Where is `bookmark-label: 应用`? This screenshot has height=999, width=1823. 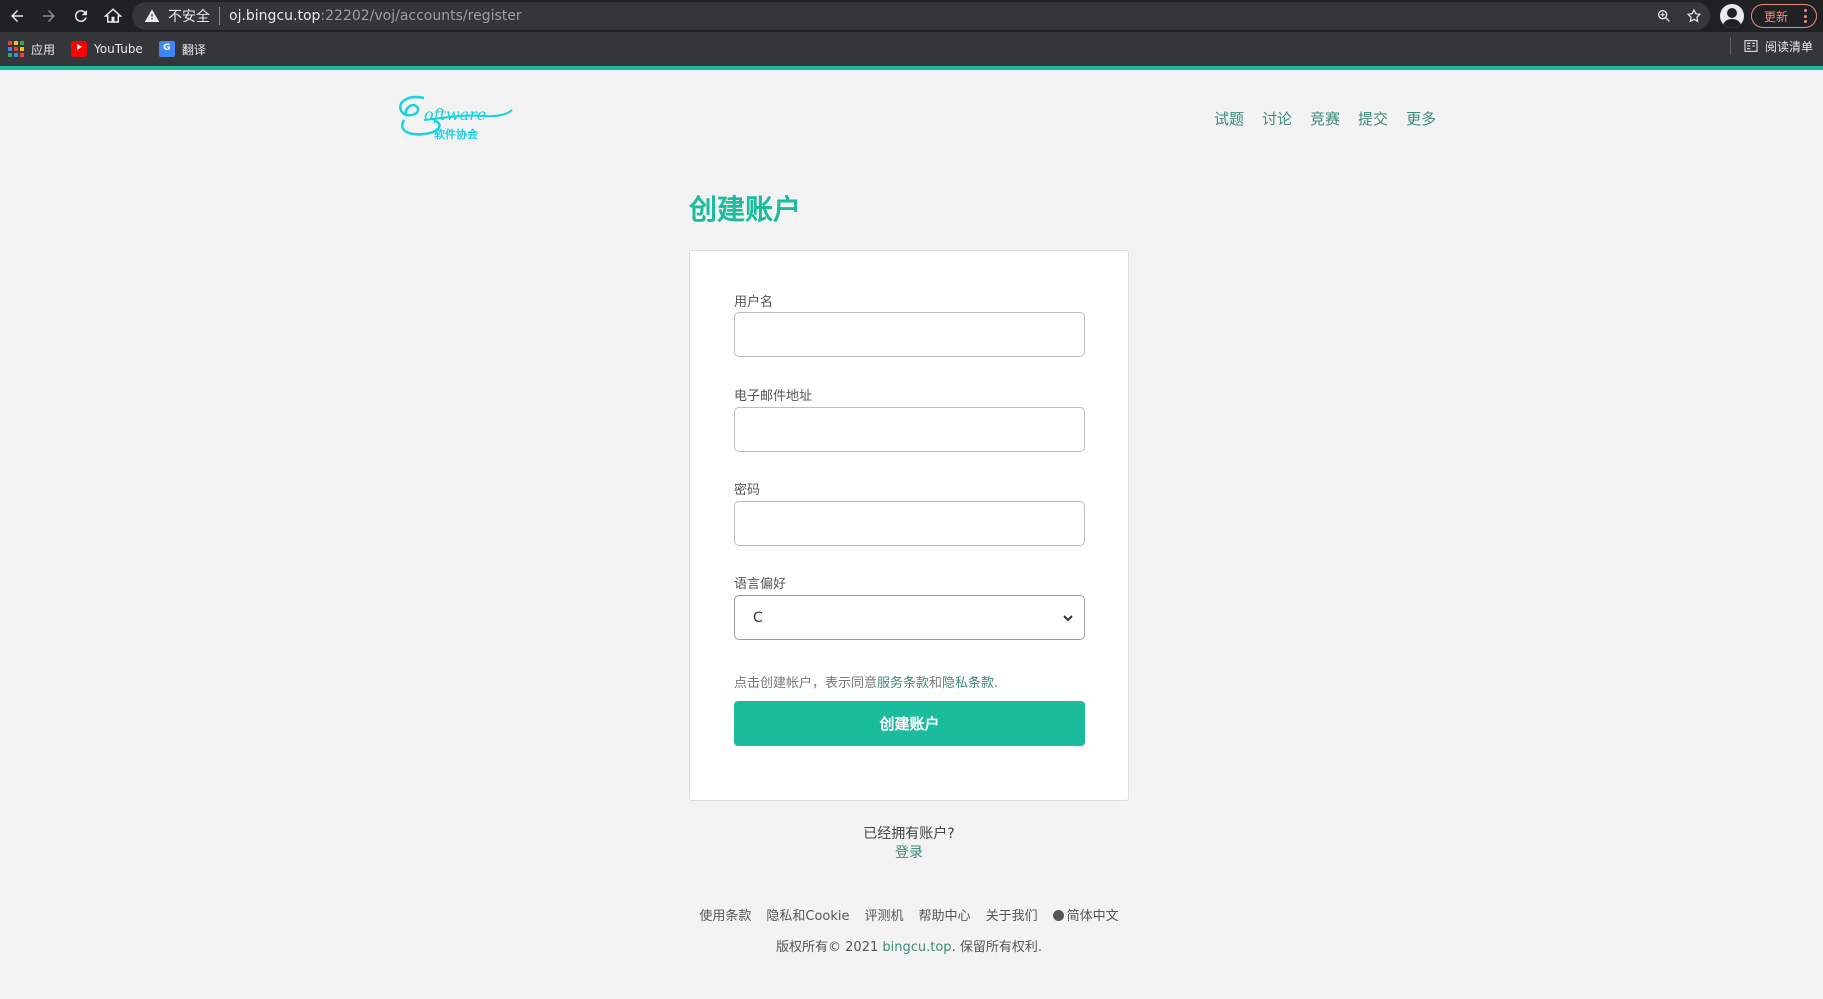
bookmark-label: 应用 is located at coordinates (43, 49).